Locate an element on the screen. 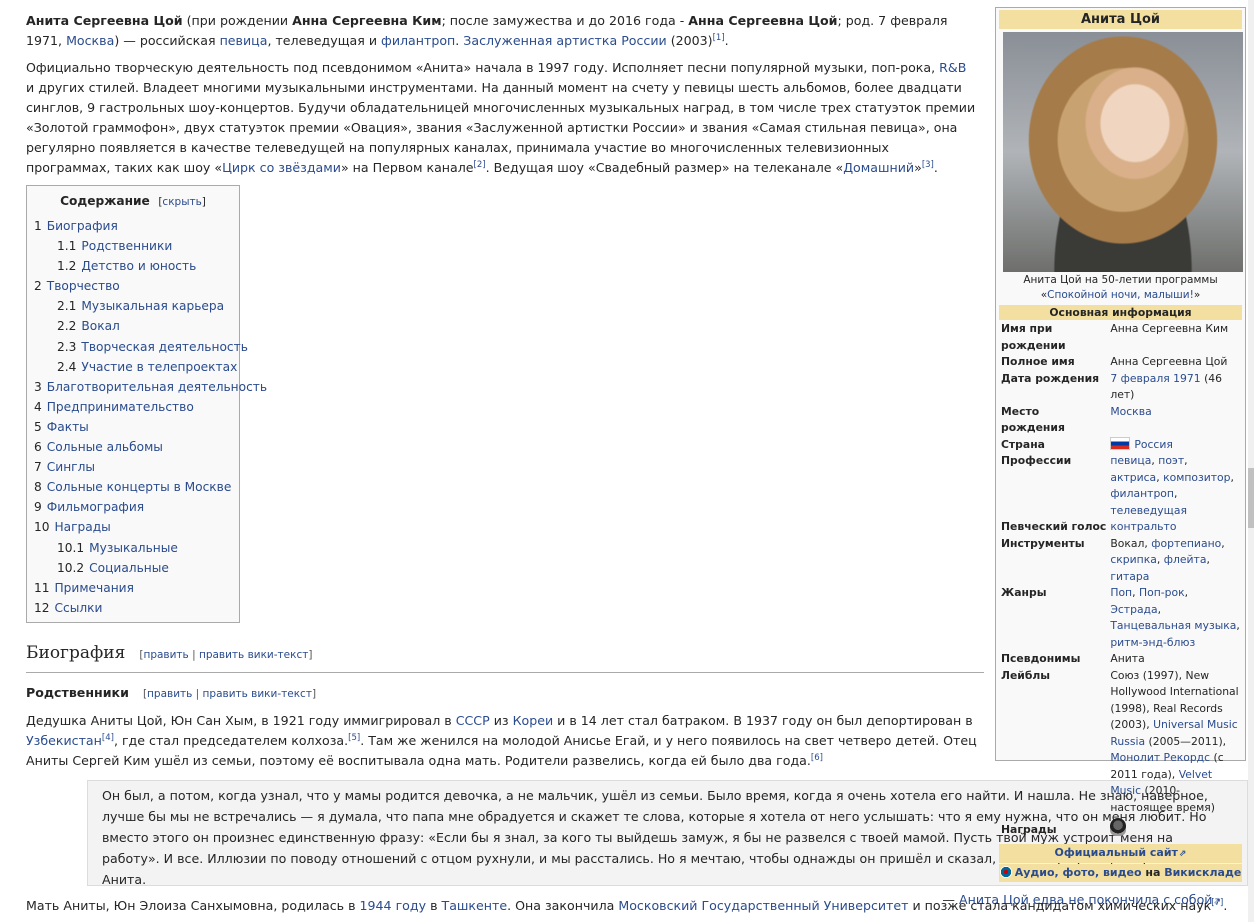 The height and width of the screenshot is (922, 1254). link-instrument: скрипка is located at coordinates (1133, 559).